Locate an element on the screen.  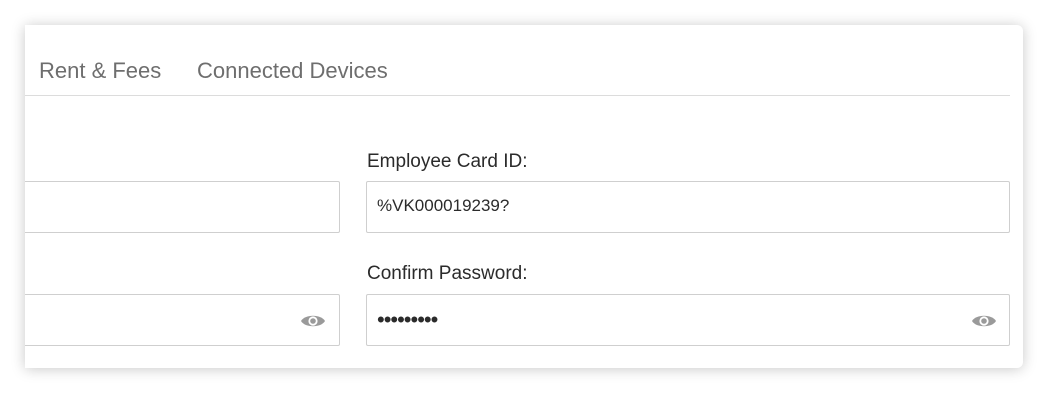
confirm-password-value: ••••••••• is located at coordinates (407, 319).